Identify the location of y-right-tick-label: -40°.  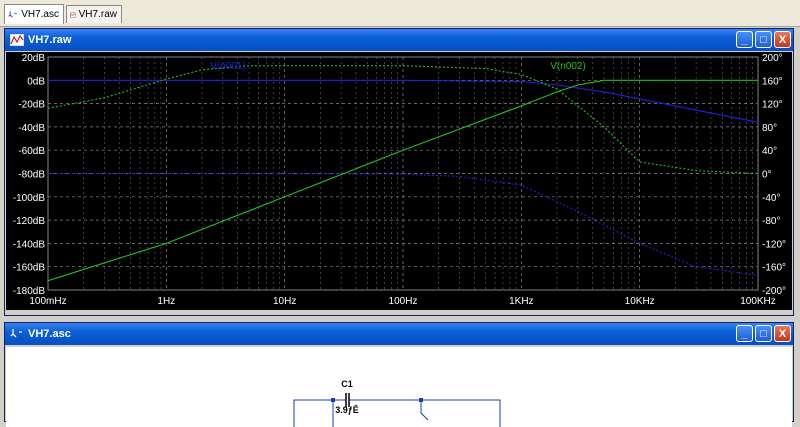
(771, 198).